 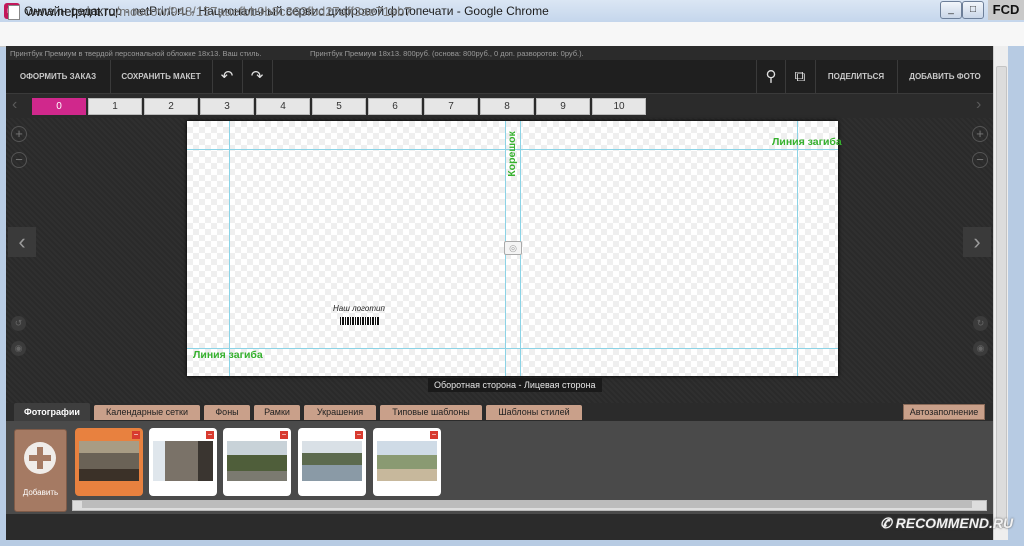 What do you see at coordinates (228, 355) in the screenshot?
I see `fold-line-label-bottom: Линия загиба` at bounding box center [228, 355].